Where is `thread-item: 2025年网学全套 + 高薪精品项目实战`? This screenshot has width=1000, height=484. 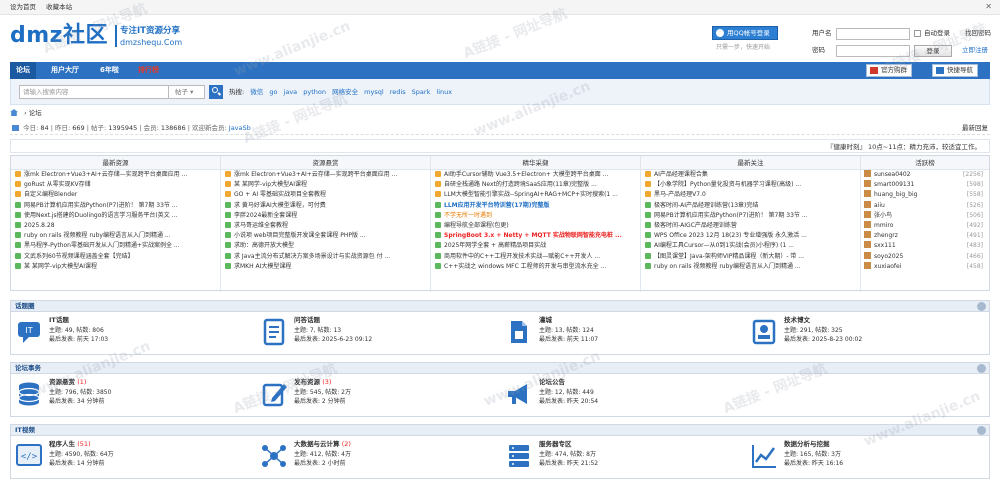 thread-item: 2025年网学全套 + 高薪精品项目实战 is located at coordinates (535, 246).